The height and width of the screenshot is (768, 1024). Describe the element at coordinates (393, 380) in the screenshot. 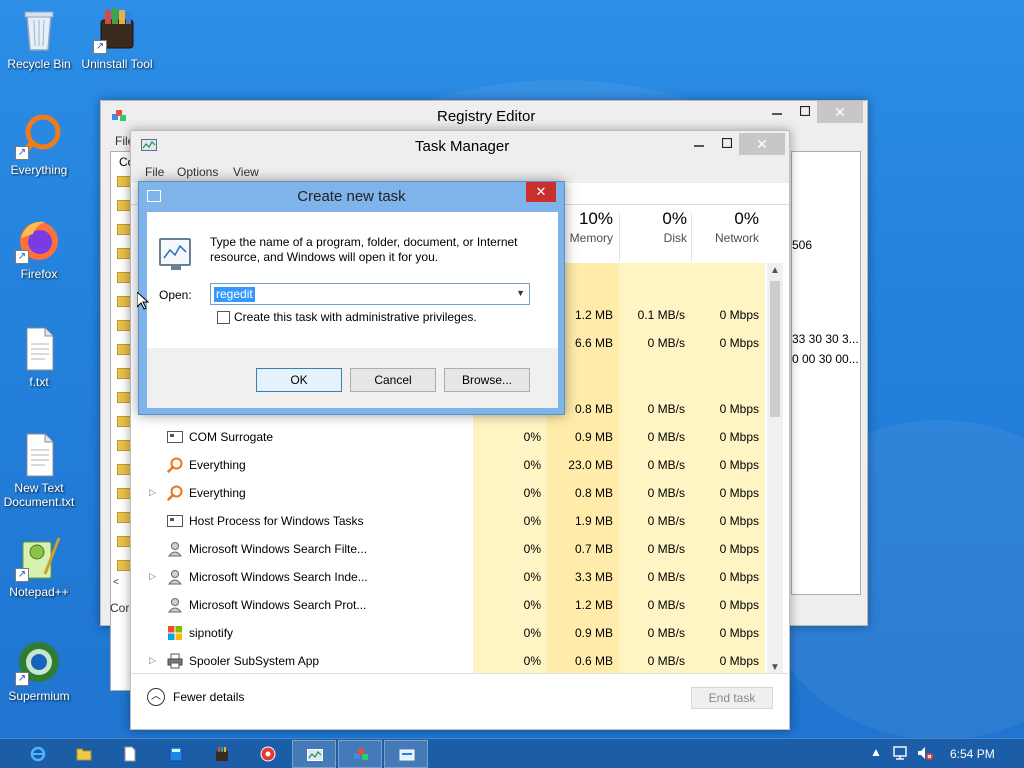

I see `cancel-button: Cancel` at that location.